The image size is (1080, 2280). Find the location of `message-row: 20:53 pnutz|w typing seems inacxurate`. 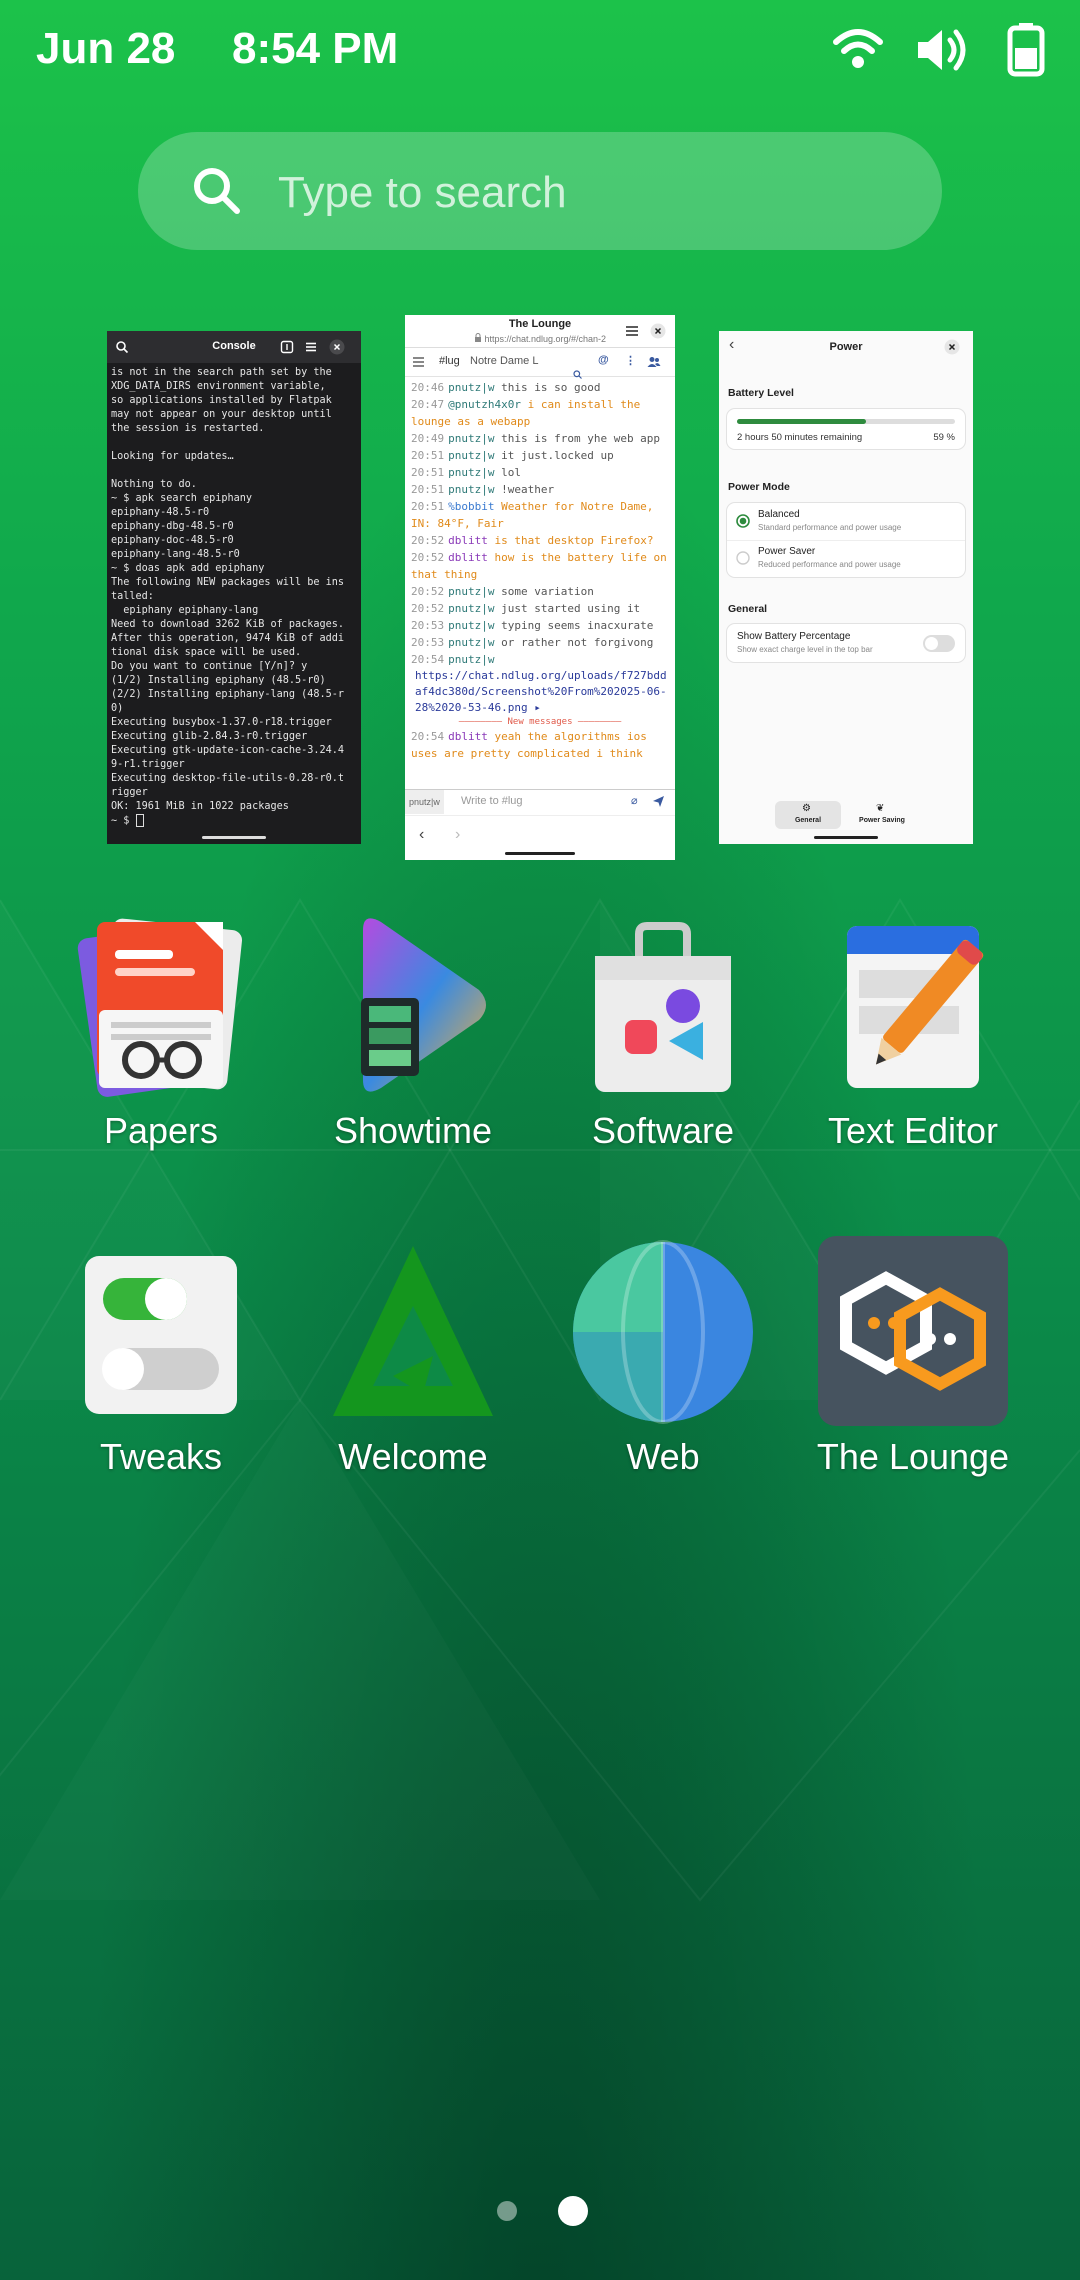

message-row: 20:53 pnutz|w typing seems inacxurate is located at coordinates (532, 625).